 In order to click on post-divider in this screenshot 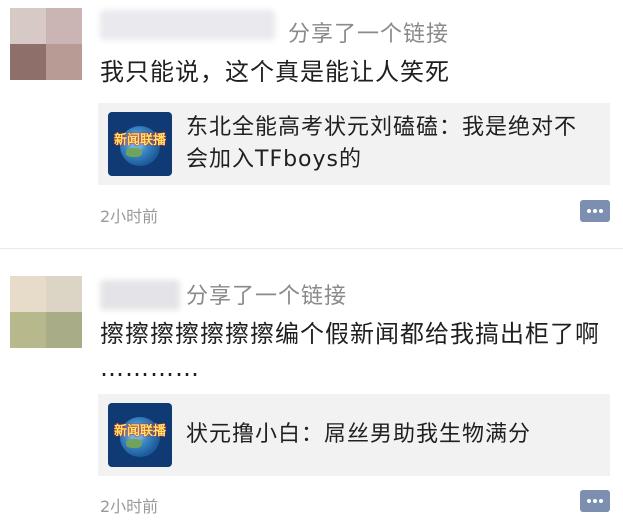, I will do `click(311, 255)`.